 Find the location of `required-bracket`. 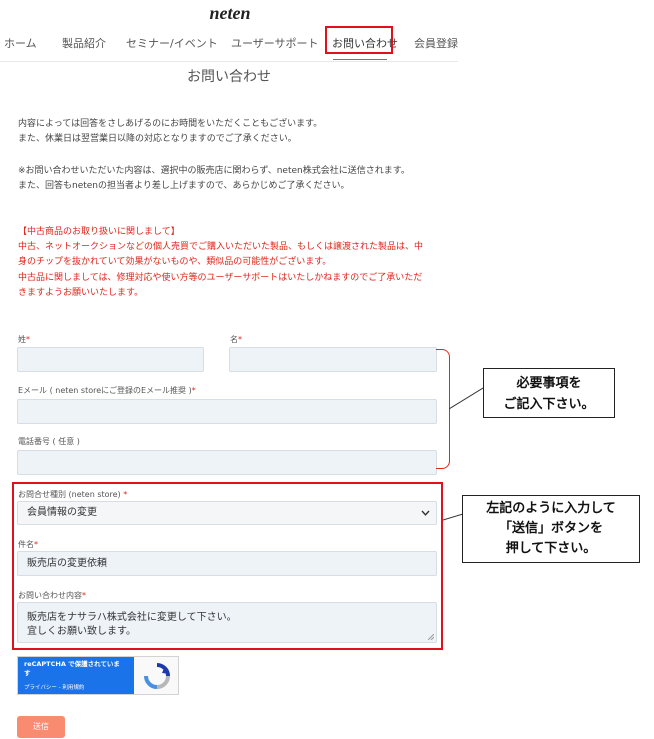

required-bracket is located at coordinates (443, 409).